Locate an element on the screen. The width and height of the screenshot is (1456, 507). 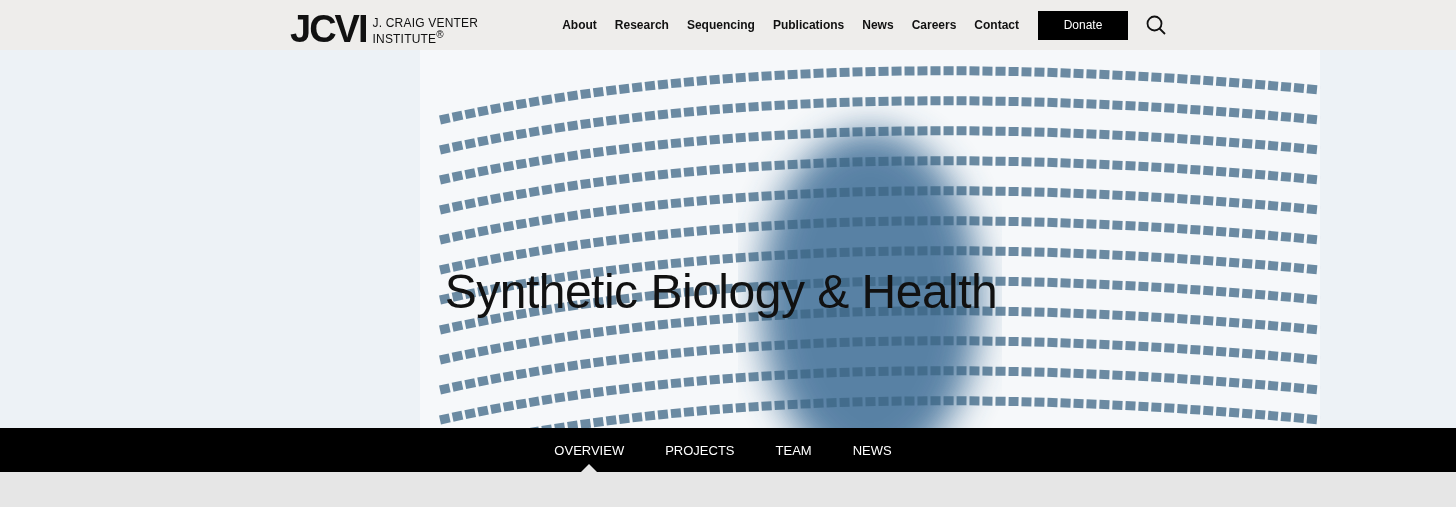
section-tab: OVERVIEW is located at coordinates (589, 450).